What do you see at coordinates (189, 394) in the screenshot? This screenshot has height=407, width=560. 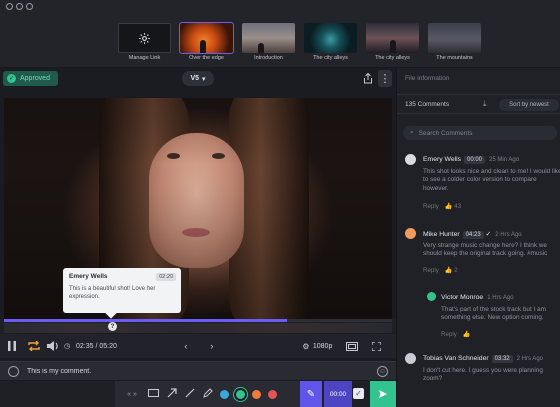 I see `line-icon` at bounding box center [189, 394].